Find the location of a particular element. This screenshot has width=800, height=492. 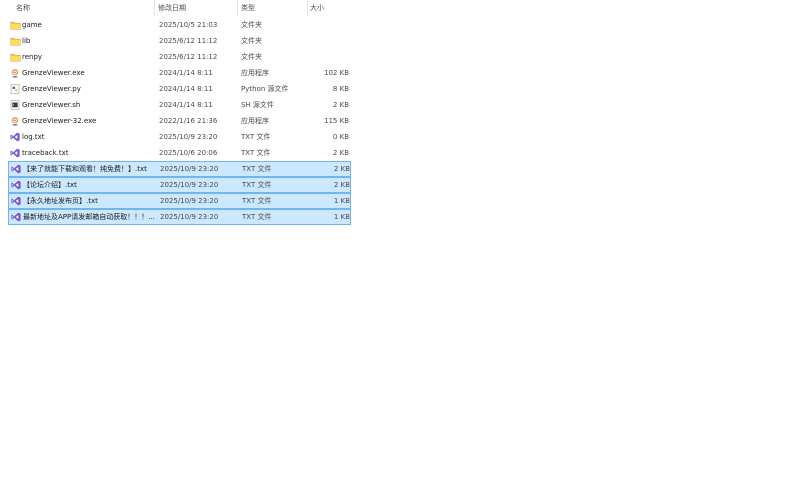

file-size: 8 KB is located at coordinates (340, 89).